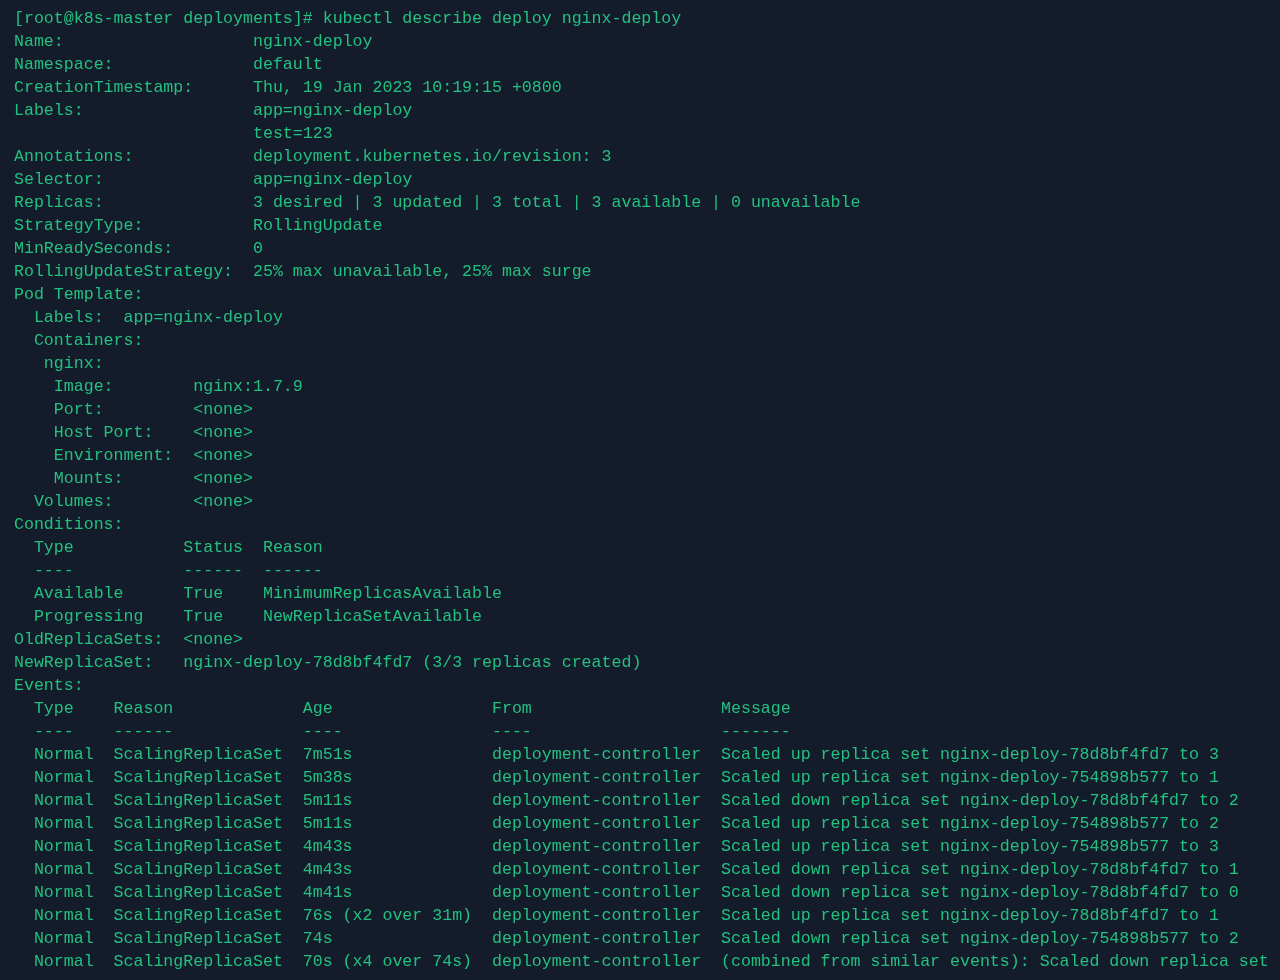 Image resolution: width=1280 pixels, height=980 pixels. Describe the element at coordinates (257, 617) in the screenshot. I see `terminal-line: Progressing True NewReplicaSetAvailable` at that location.